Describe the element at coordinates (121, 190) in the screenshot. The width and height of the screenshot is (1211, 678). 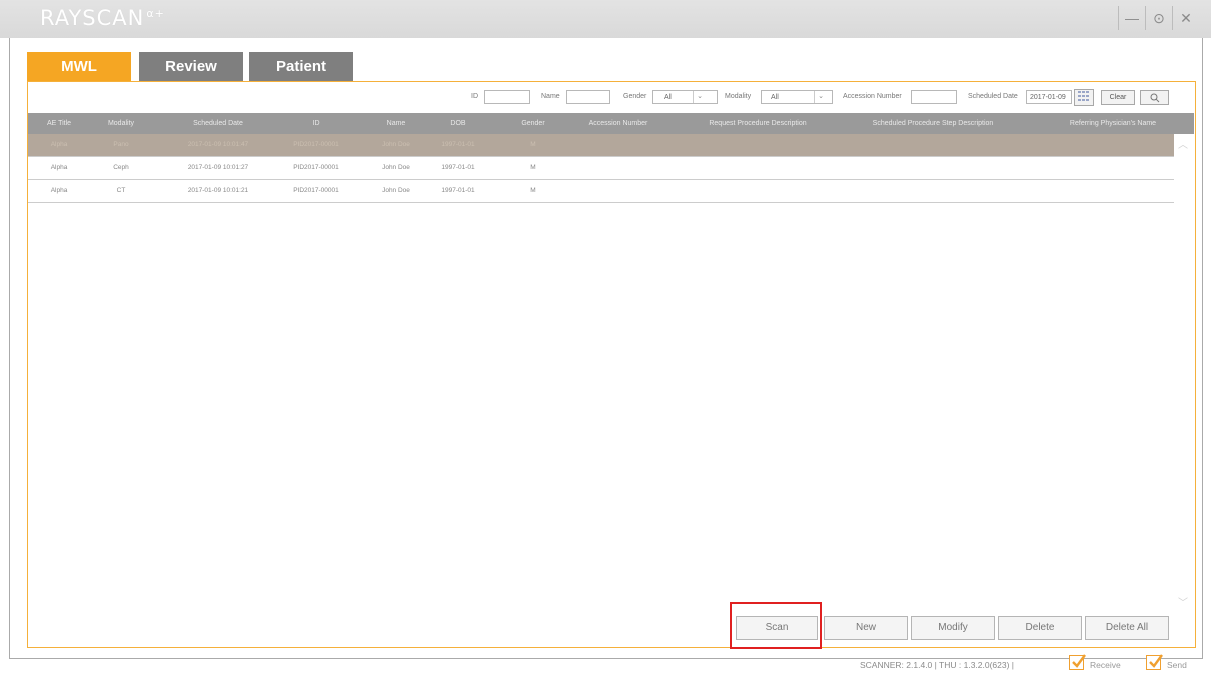
I see `cell-modality: CT` at that location.